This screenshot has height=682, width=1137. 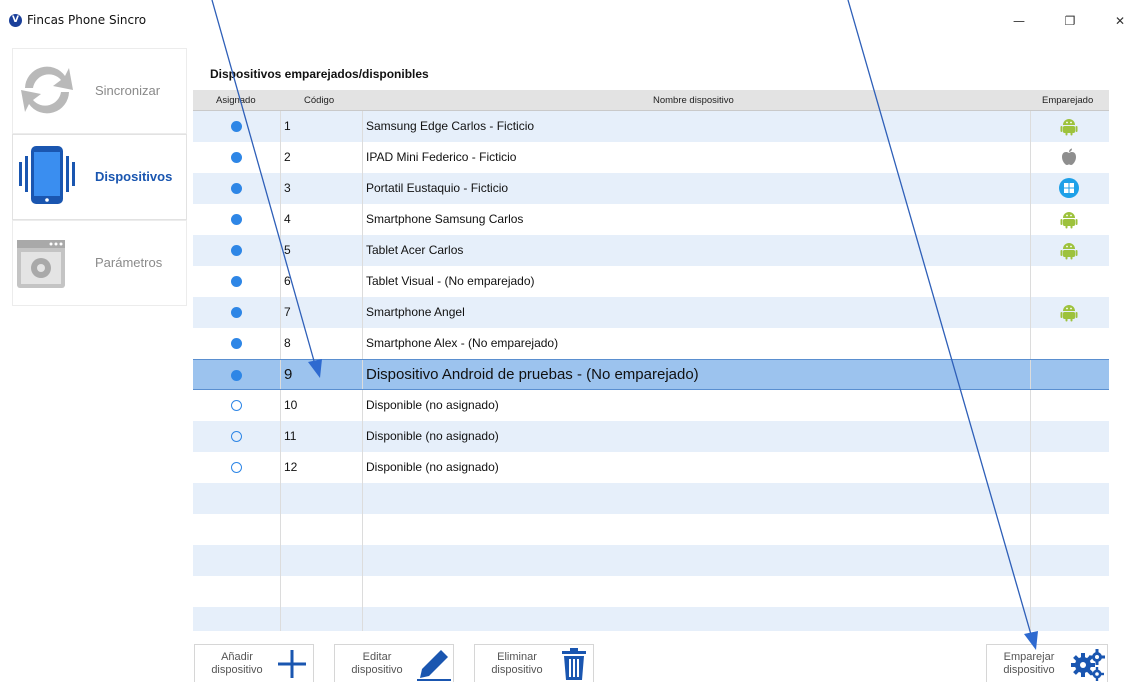 I want to click on sidebar-item-label: Sincronizar, so click(x=128, y=90).